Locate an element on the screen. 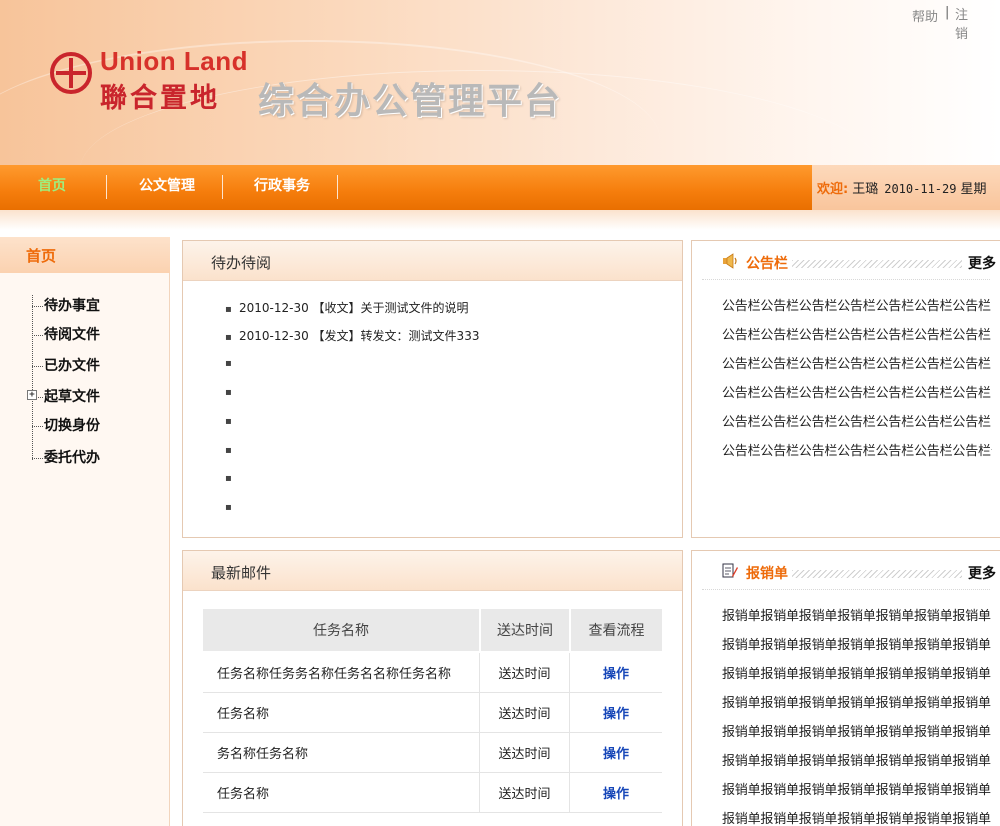 Image resolution: width=1000 pixels, height=826 pixels. help-link: 帮助 is located at coordinates (927, 15).